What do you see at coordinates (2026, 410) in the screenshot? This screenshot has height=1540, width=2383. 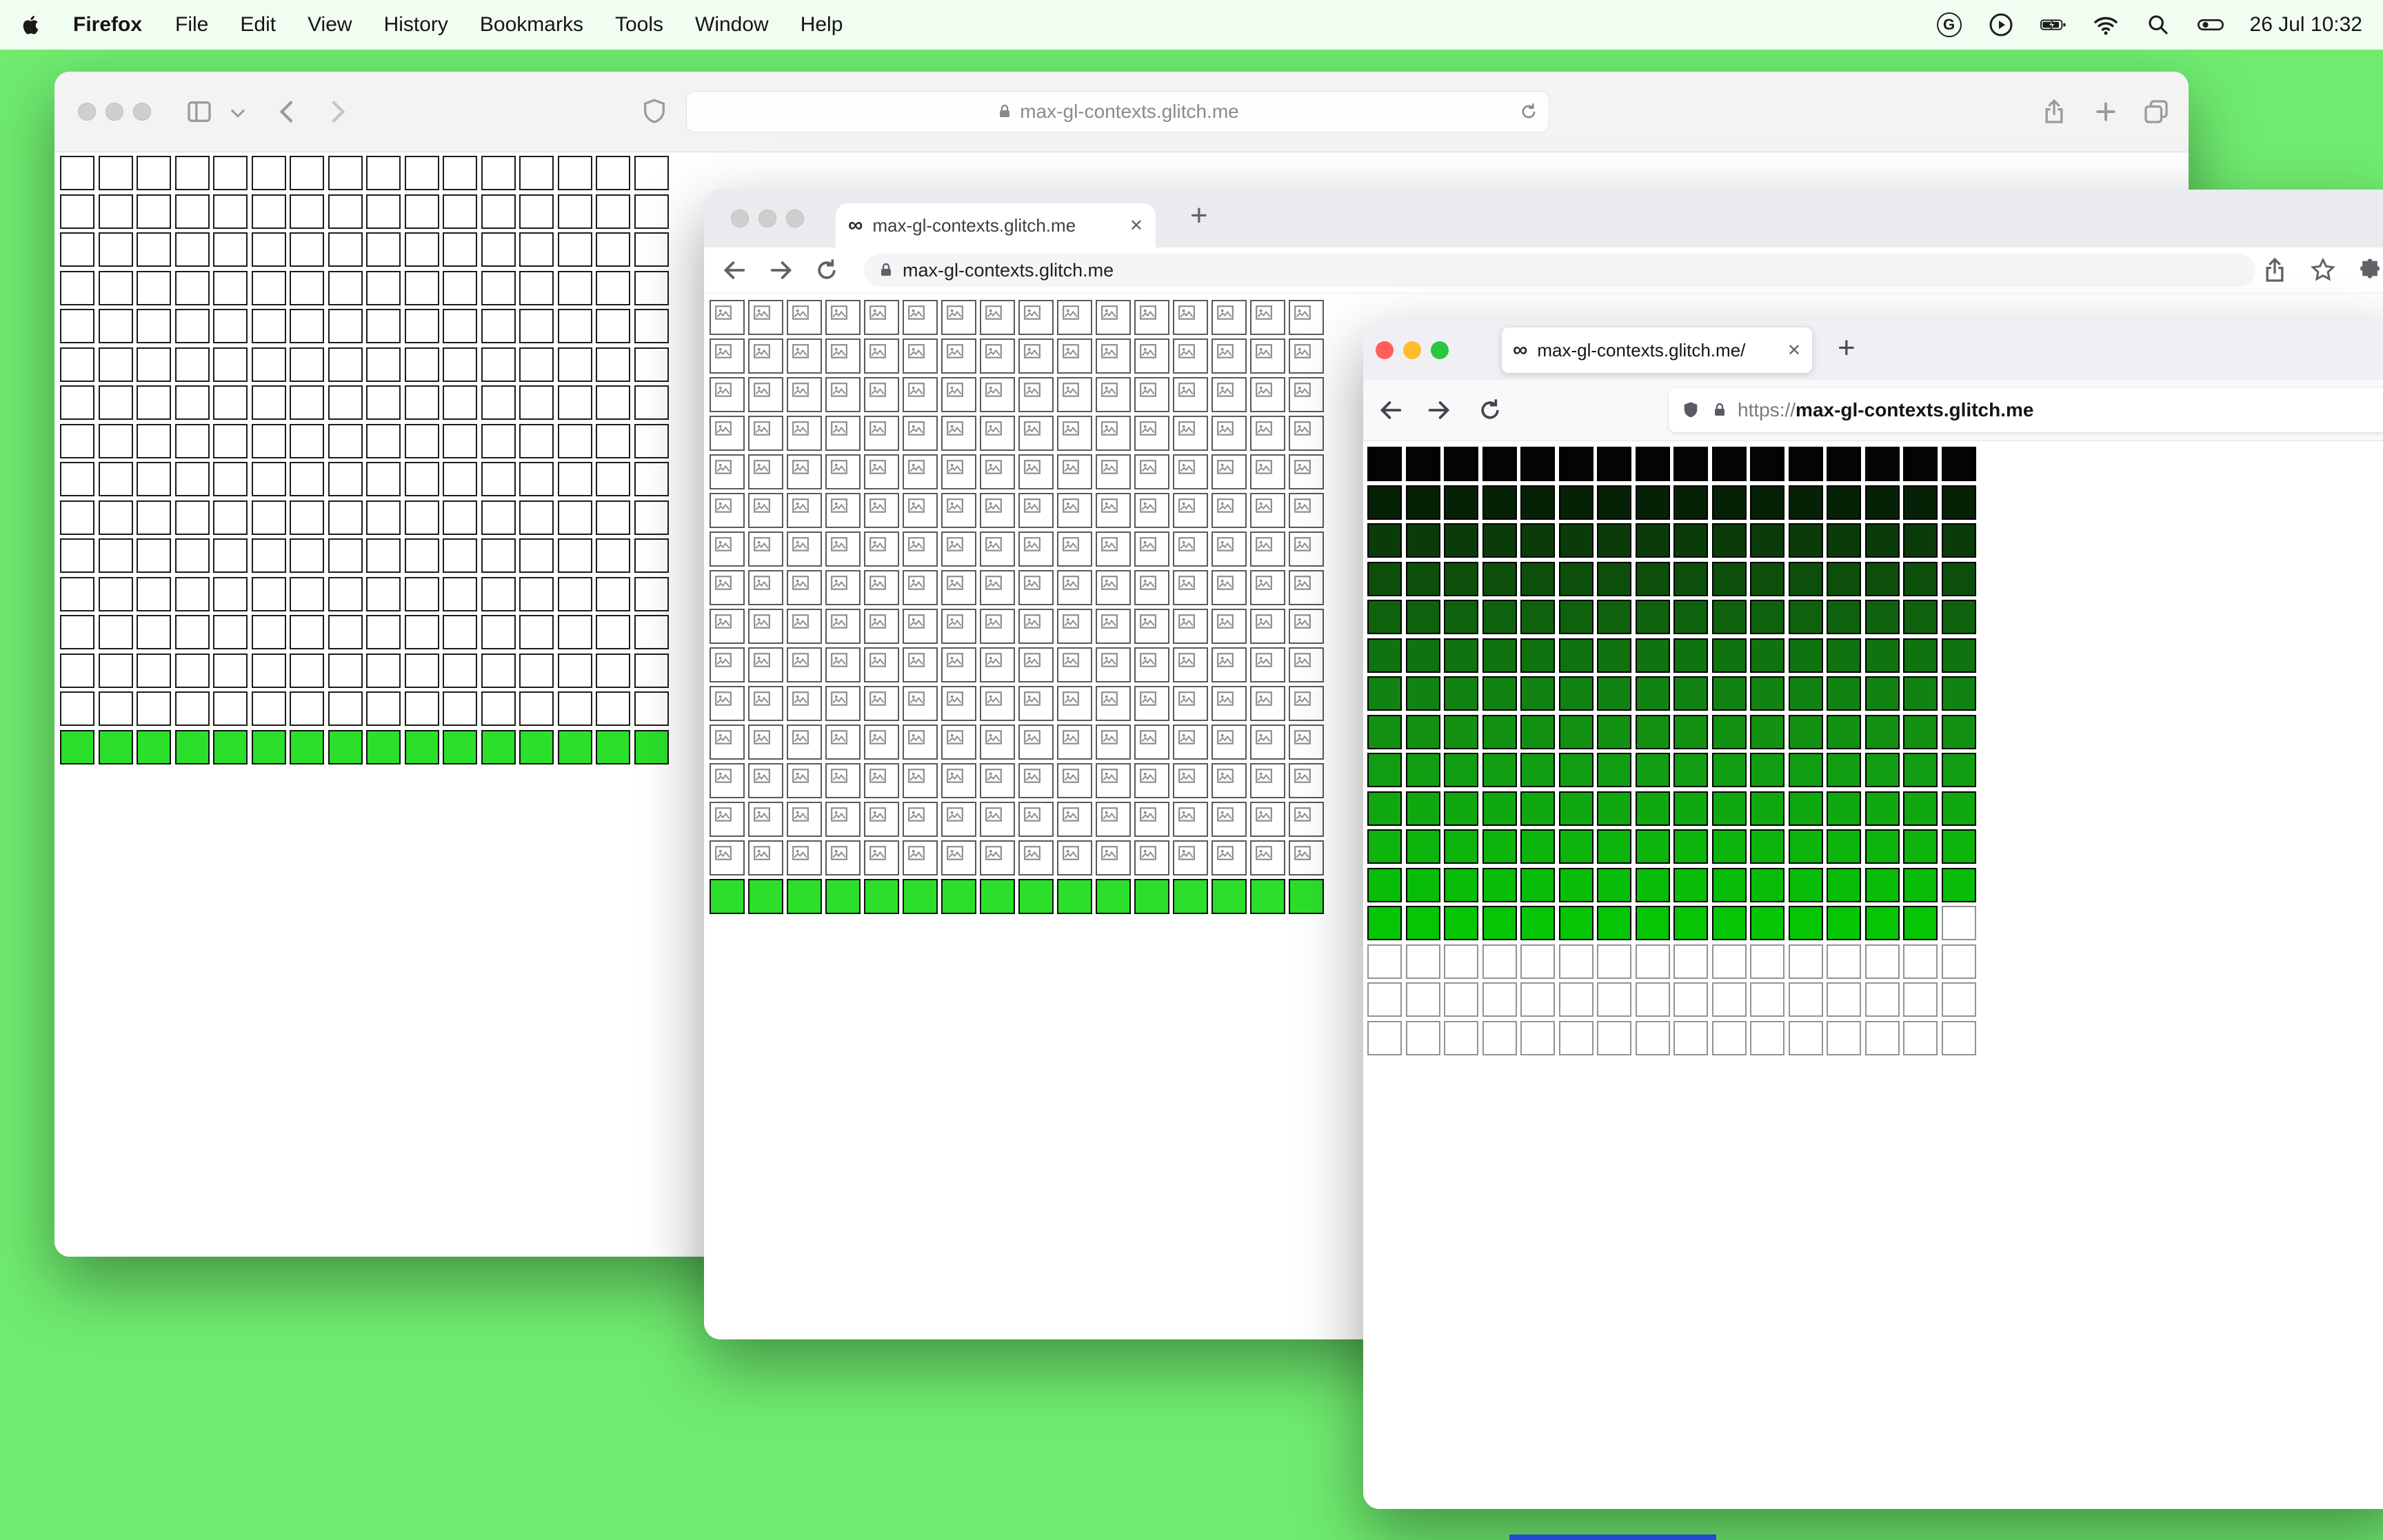 I see `firefox-url-field: https://max-gl-contexts.glitch.me` at bounding box center [2026, 410].